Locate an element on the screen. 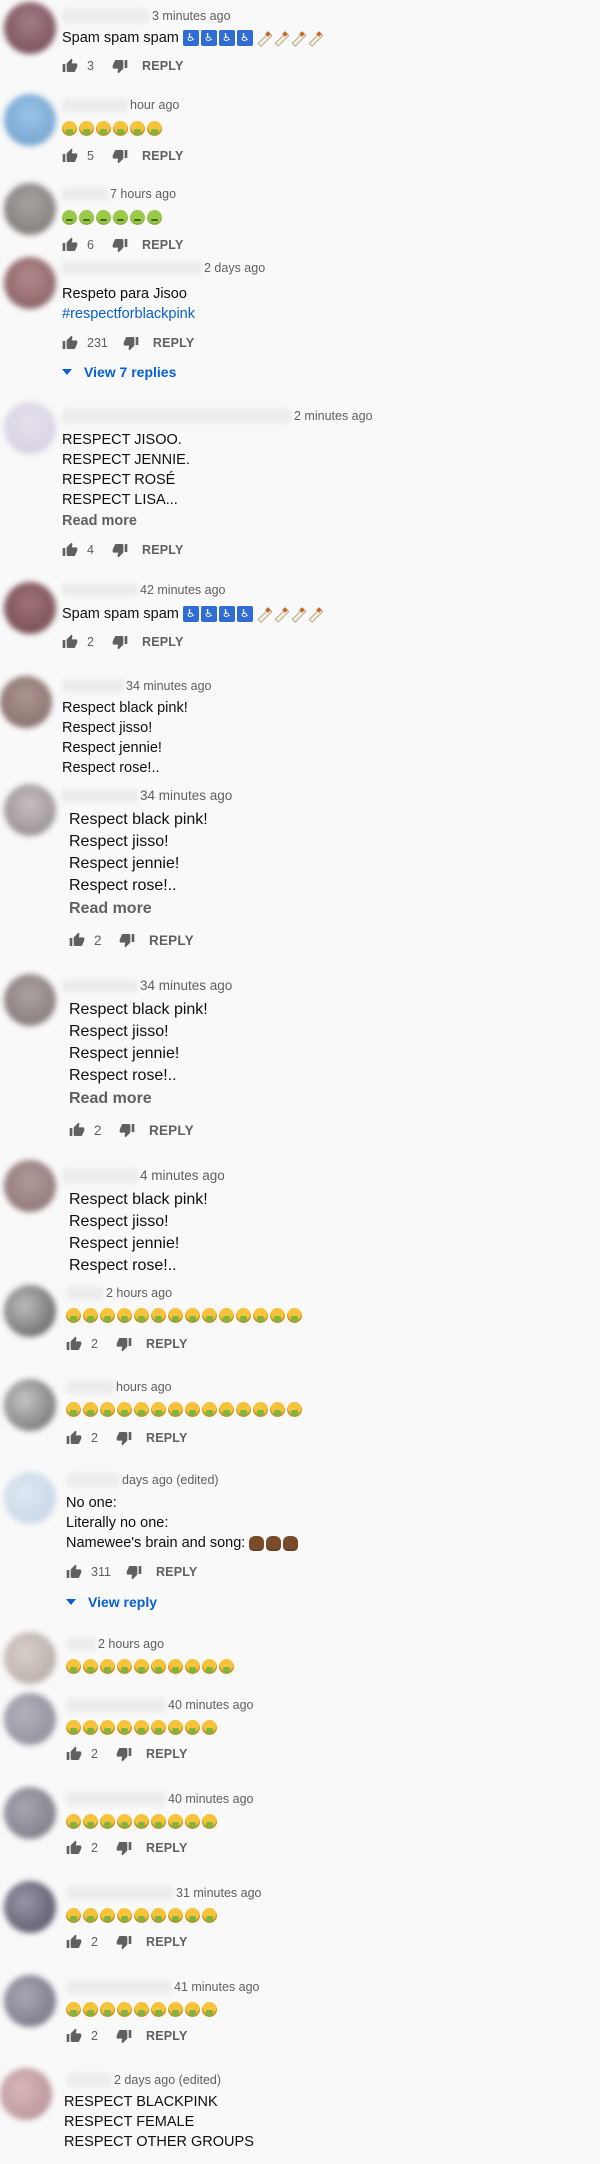 The height and width of the screenshot is (2164, 600). comment-time: 7 hours ago is located at coordinates (143, 194).